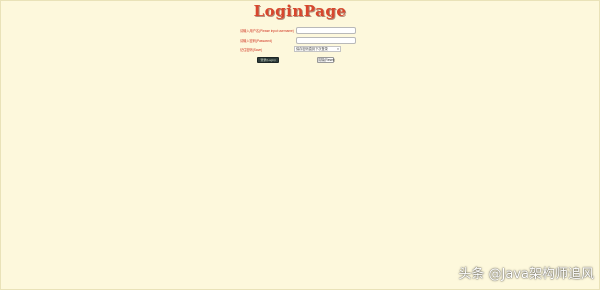 Image resolution: width=600 pixels, height=290 pixels. I want to click on watermark-text: 头条 @Java架构师追风, so click(526, 274).